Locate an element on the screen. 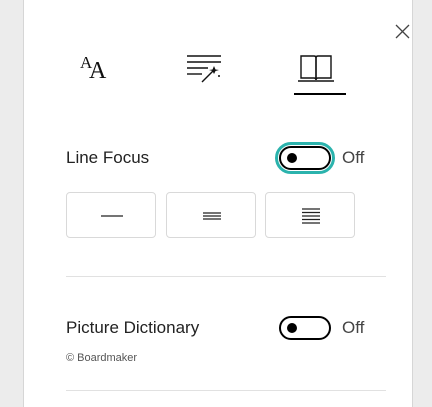  tab-grammar-options is located at coordinates (204, 68).